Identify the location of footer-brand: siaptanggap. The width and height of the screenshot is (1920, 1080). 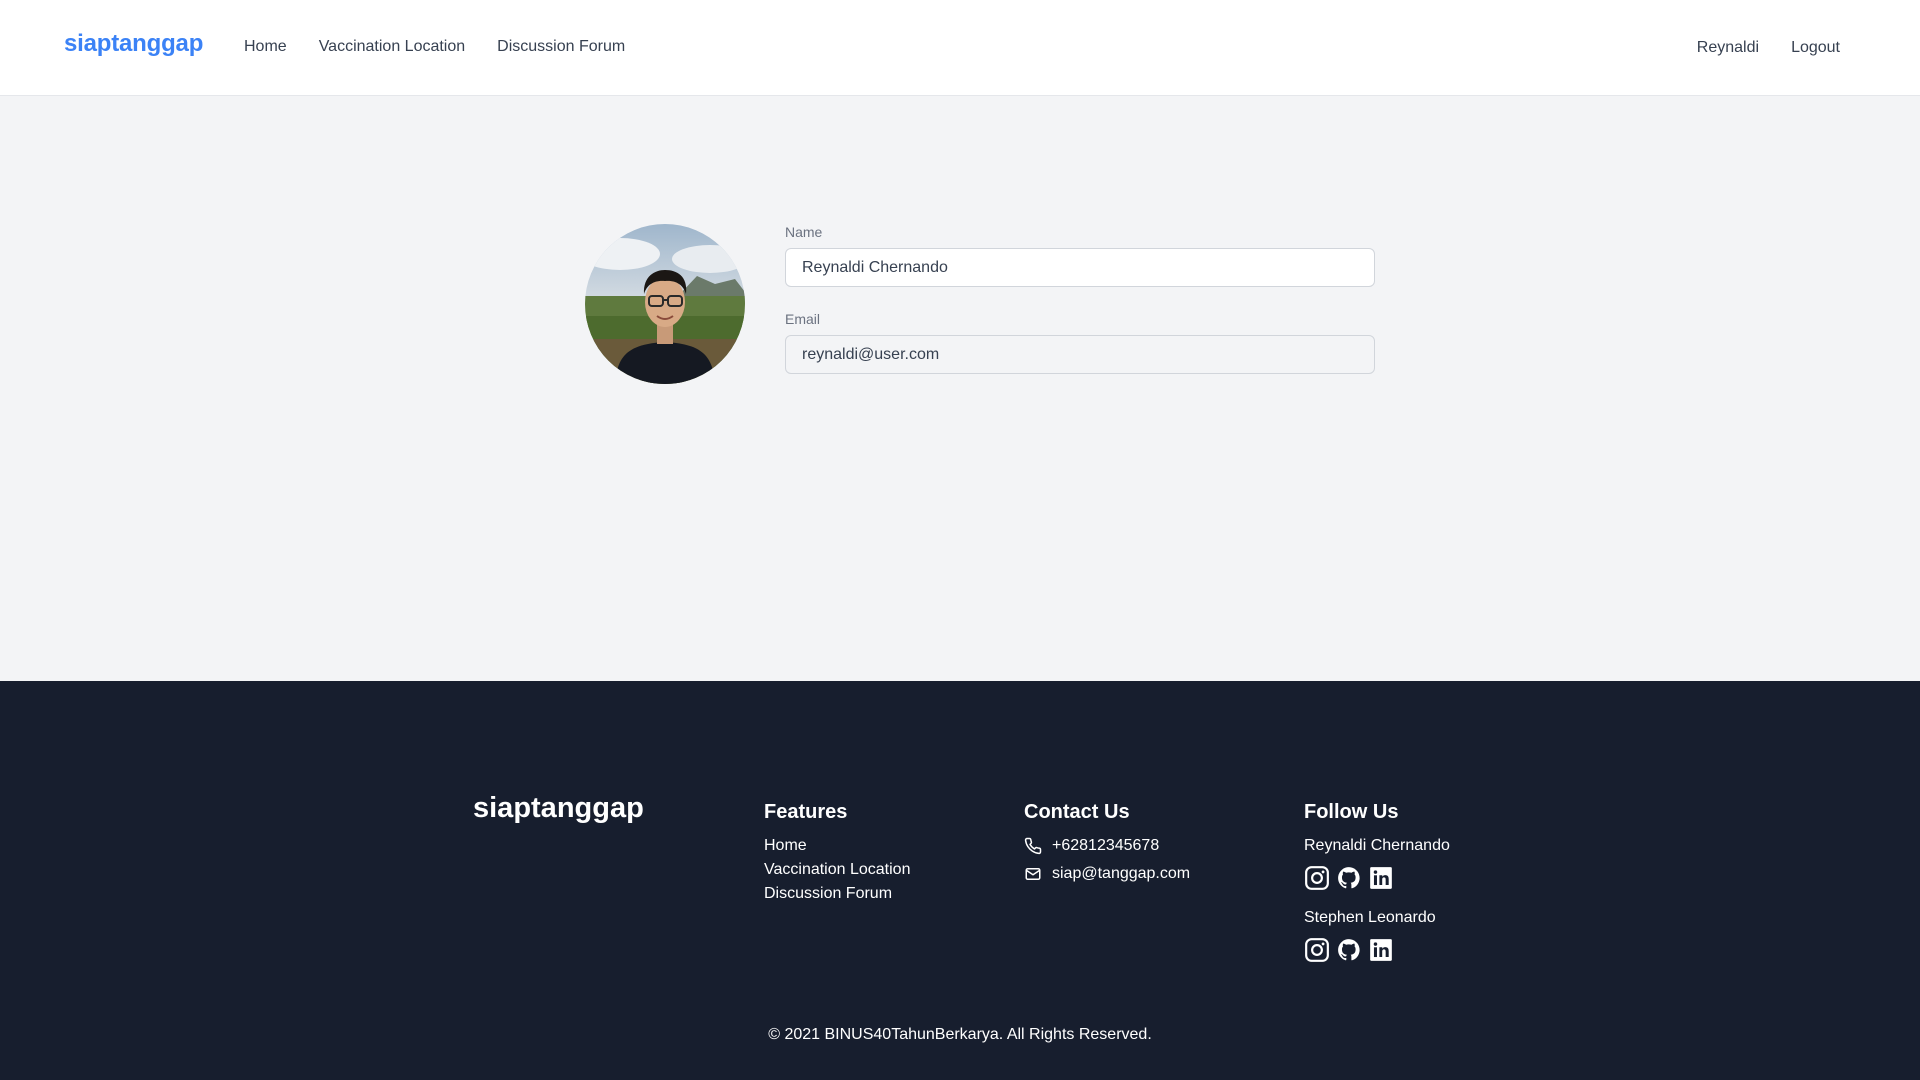
(558, 808).